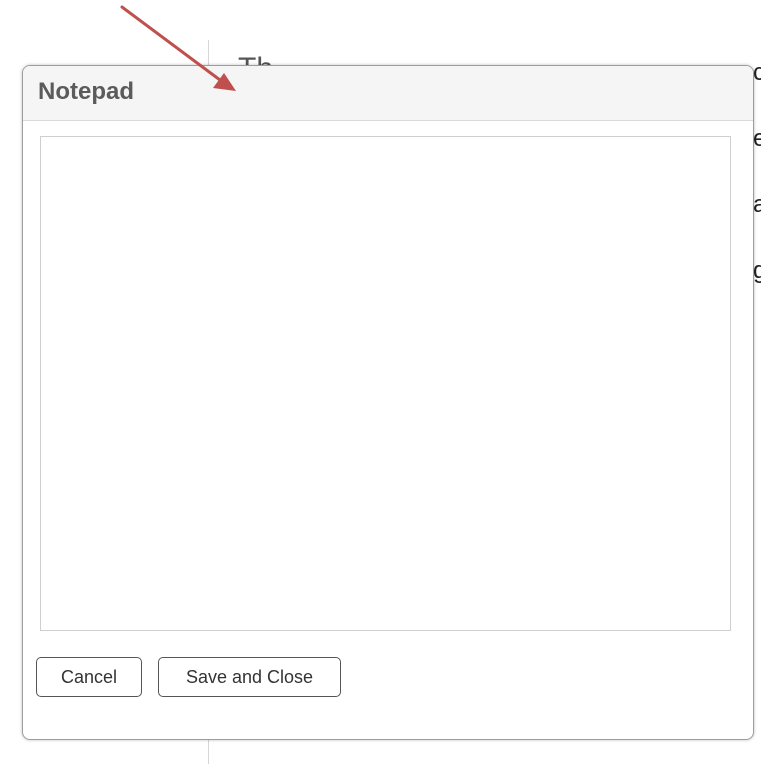  What do you see at coordinates (86, 91) in the screenshot?
I see `dialog-title: Notepad` at bounding box center [86, 91].